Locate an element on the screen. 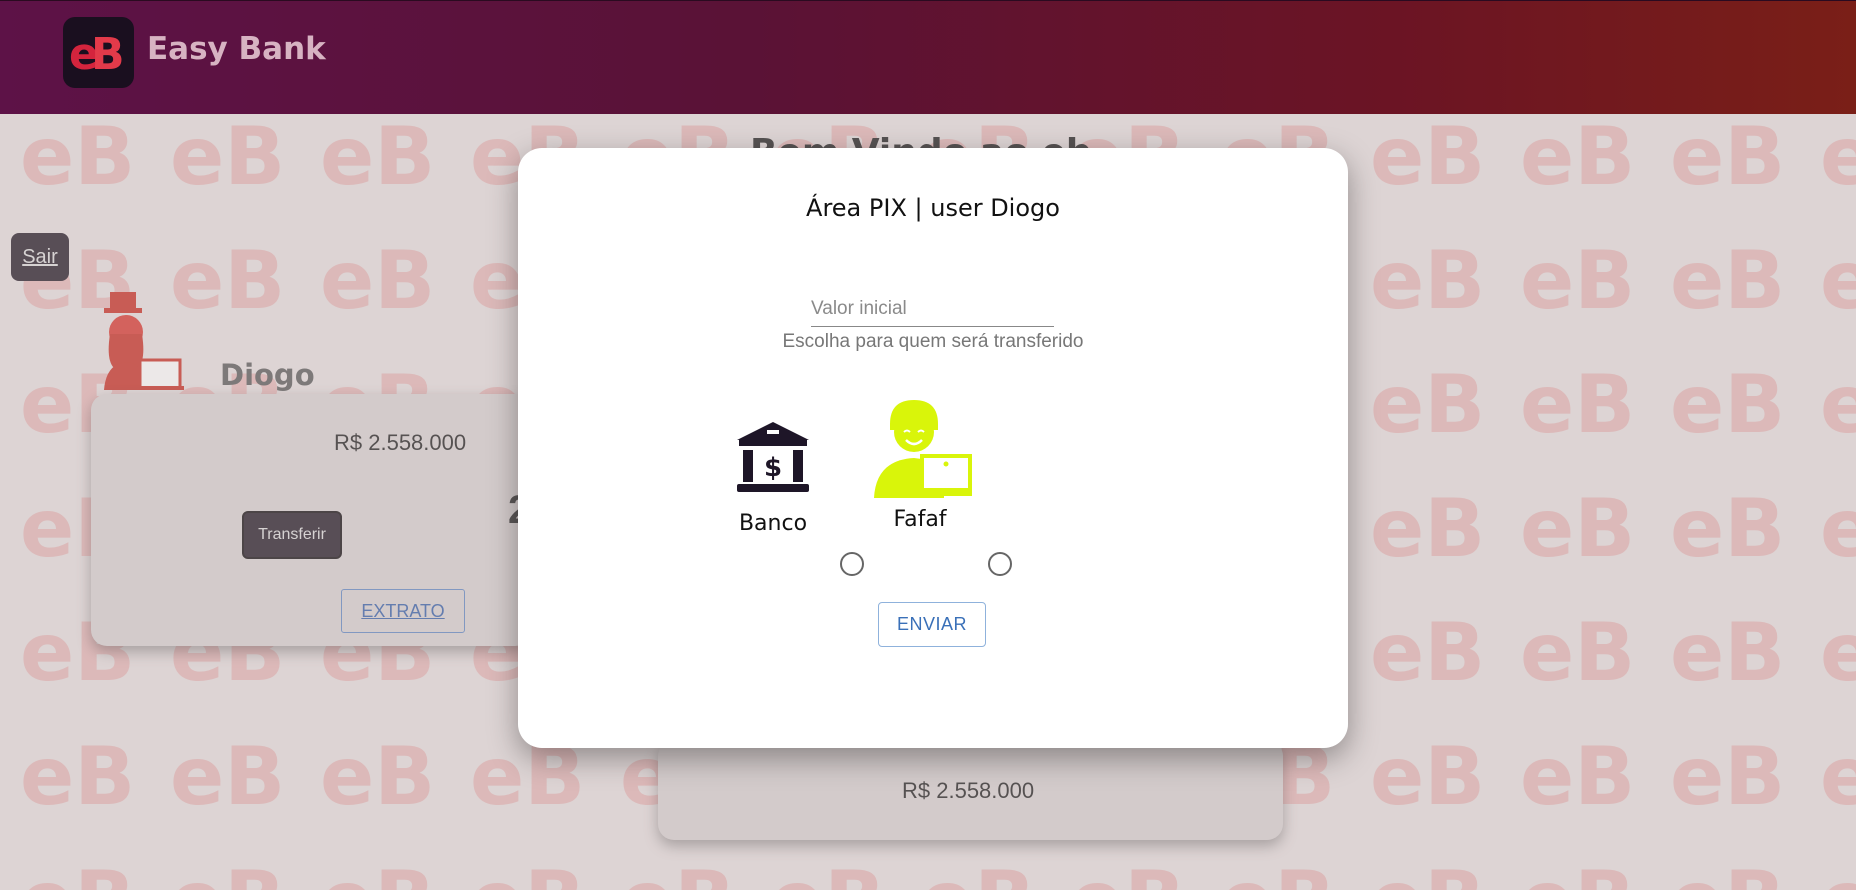 The width and height of the screenshot is (1856, 890). option-label-fafaf: Fafaf is located at coordinates (920, 519).